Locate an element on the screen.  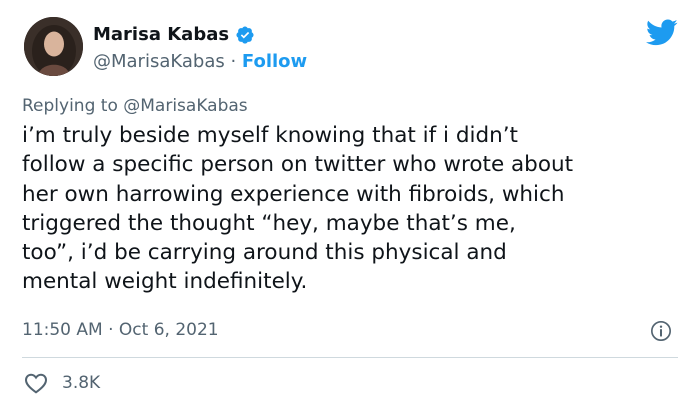
like-button: 3.8K is located at coordinates (62, 383).